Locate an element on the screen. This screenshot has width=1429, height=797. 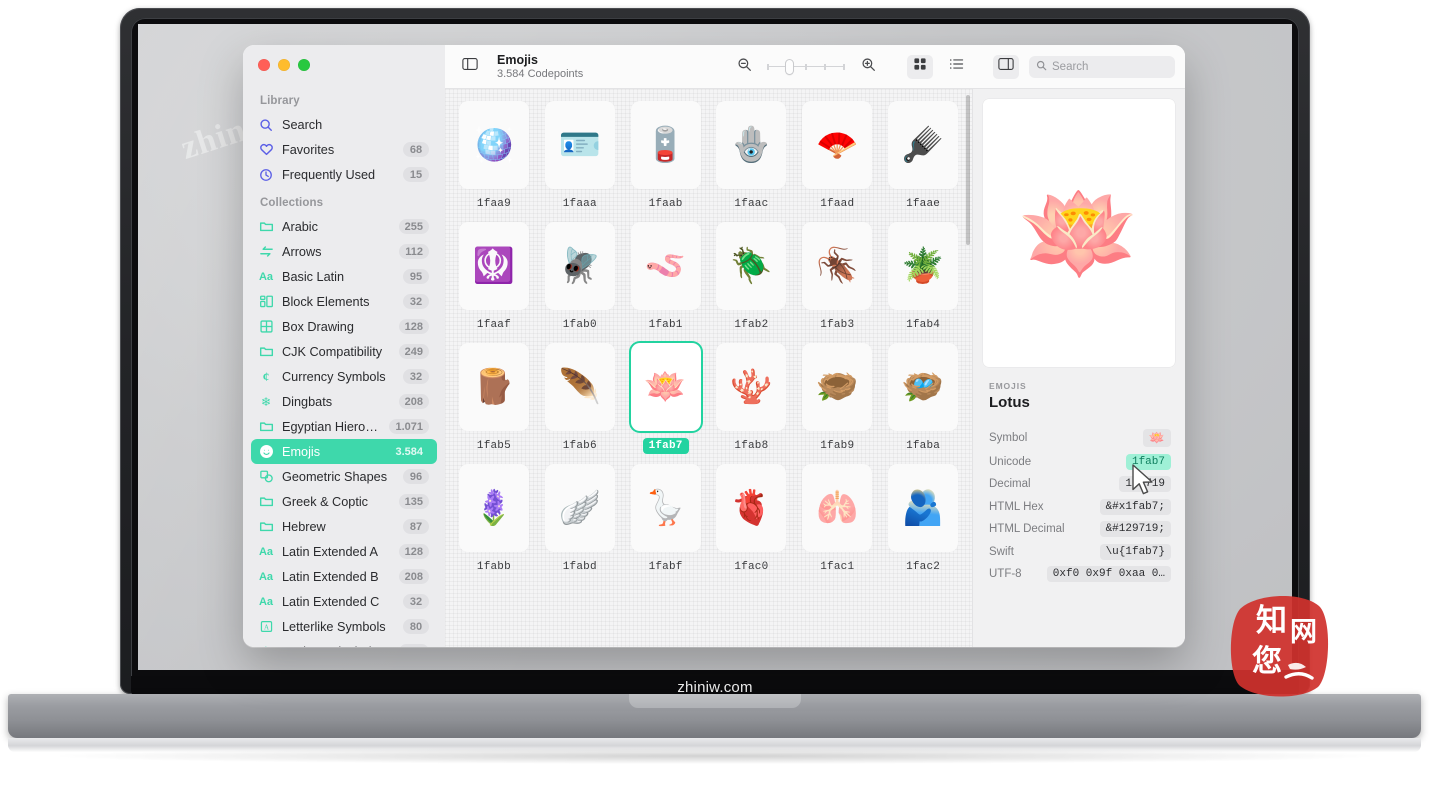
sidebar-item-dingbats: ❄ Dingbats 208 is located at coordinates (344, 401).